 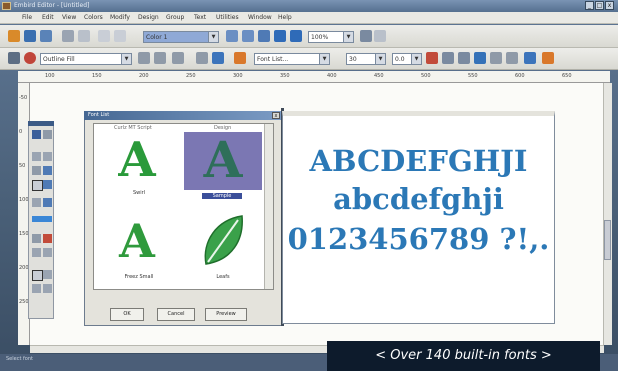 What do you see at coordinates (41, 123) in the screenshot?
I see `palette-title-bar` at bounding box center [41, 123].